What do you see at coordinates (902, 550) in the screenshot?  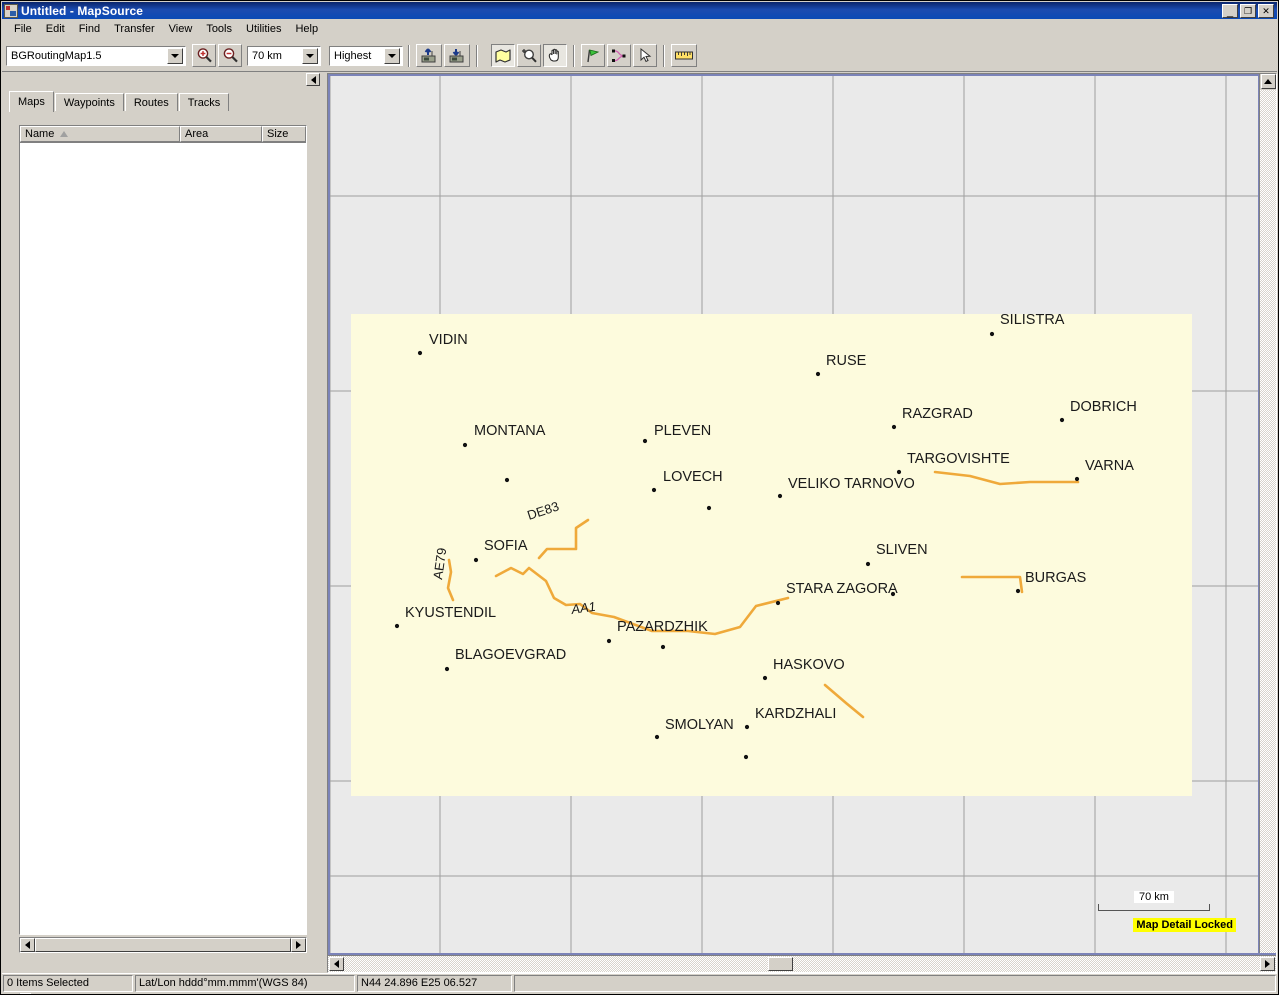 I see `city-label: SLIVEN` at bounding box center [902, 550].